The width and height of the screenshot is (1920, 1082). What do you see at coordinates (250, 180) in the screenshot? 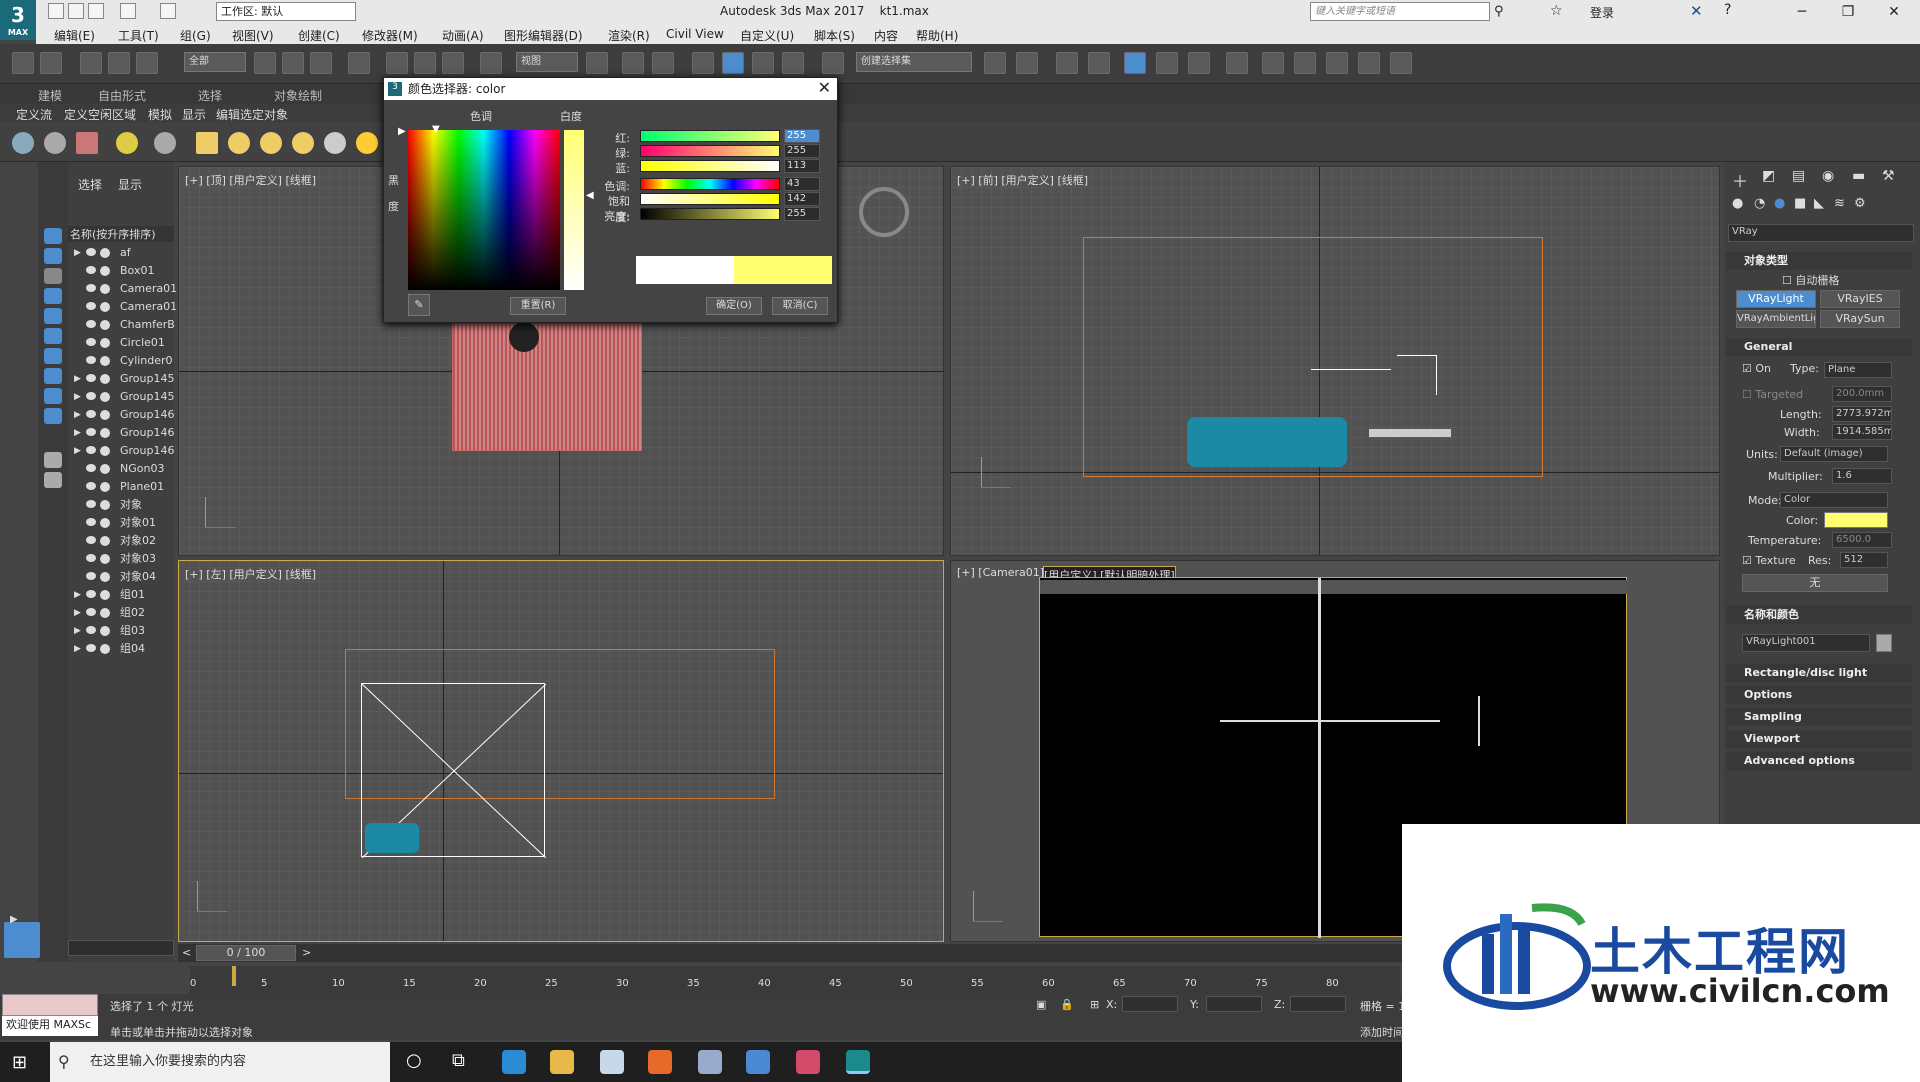
I see `viewport-label: [+] [顶] [用户定义] [线框]` at bounding box center [250, 180].